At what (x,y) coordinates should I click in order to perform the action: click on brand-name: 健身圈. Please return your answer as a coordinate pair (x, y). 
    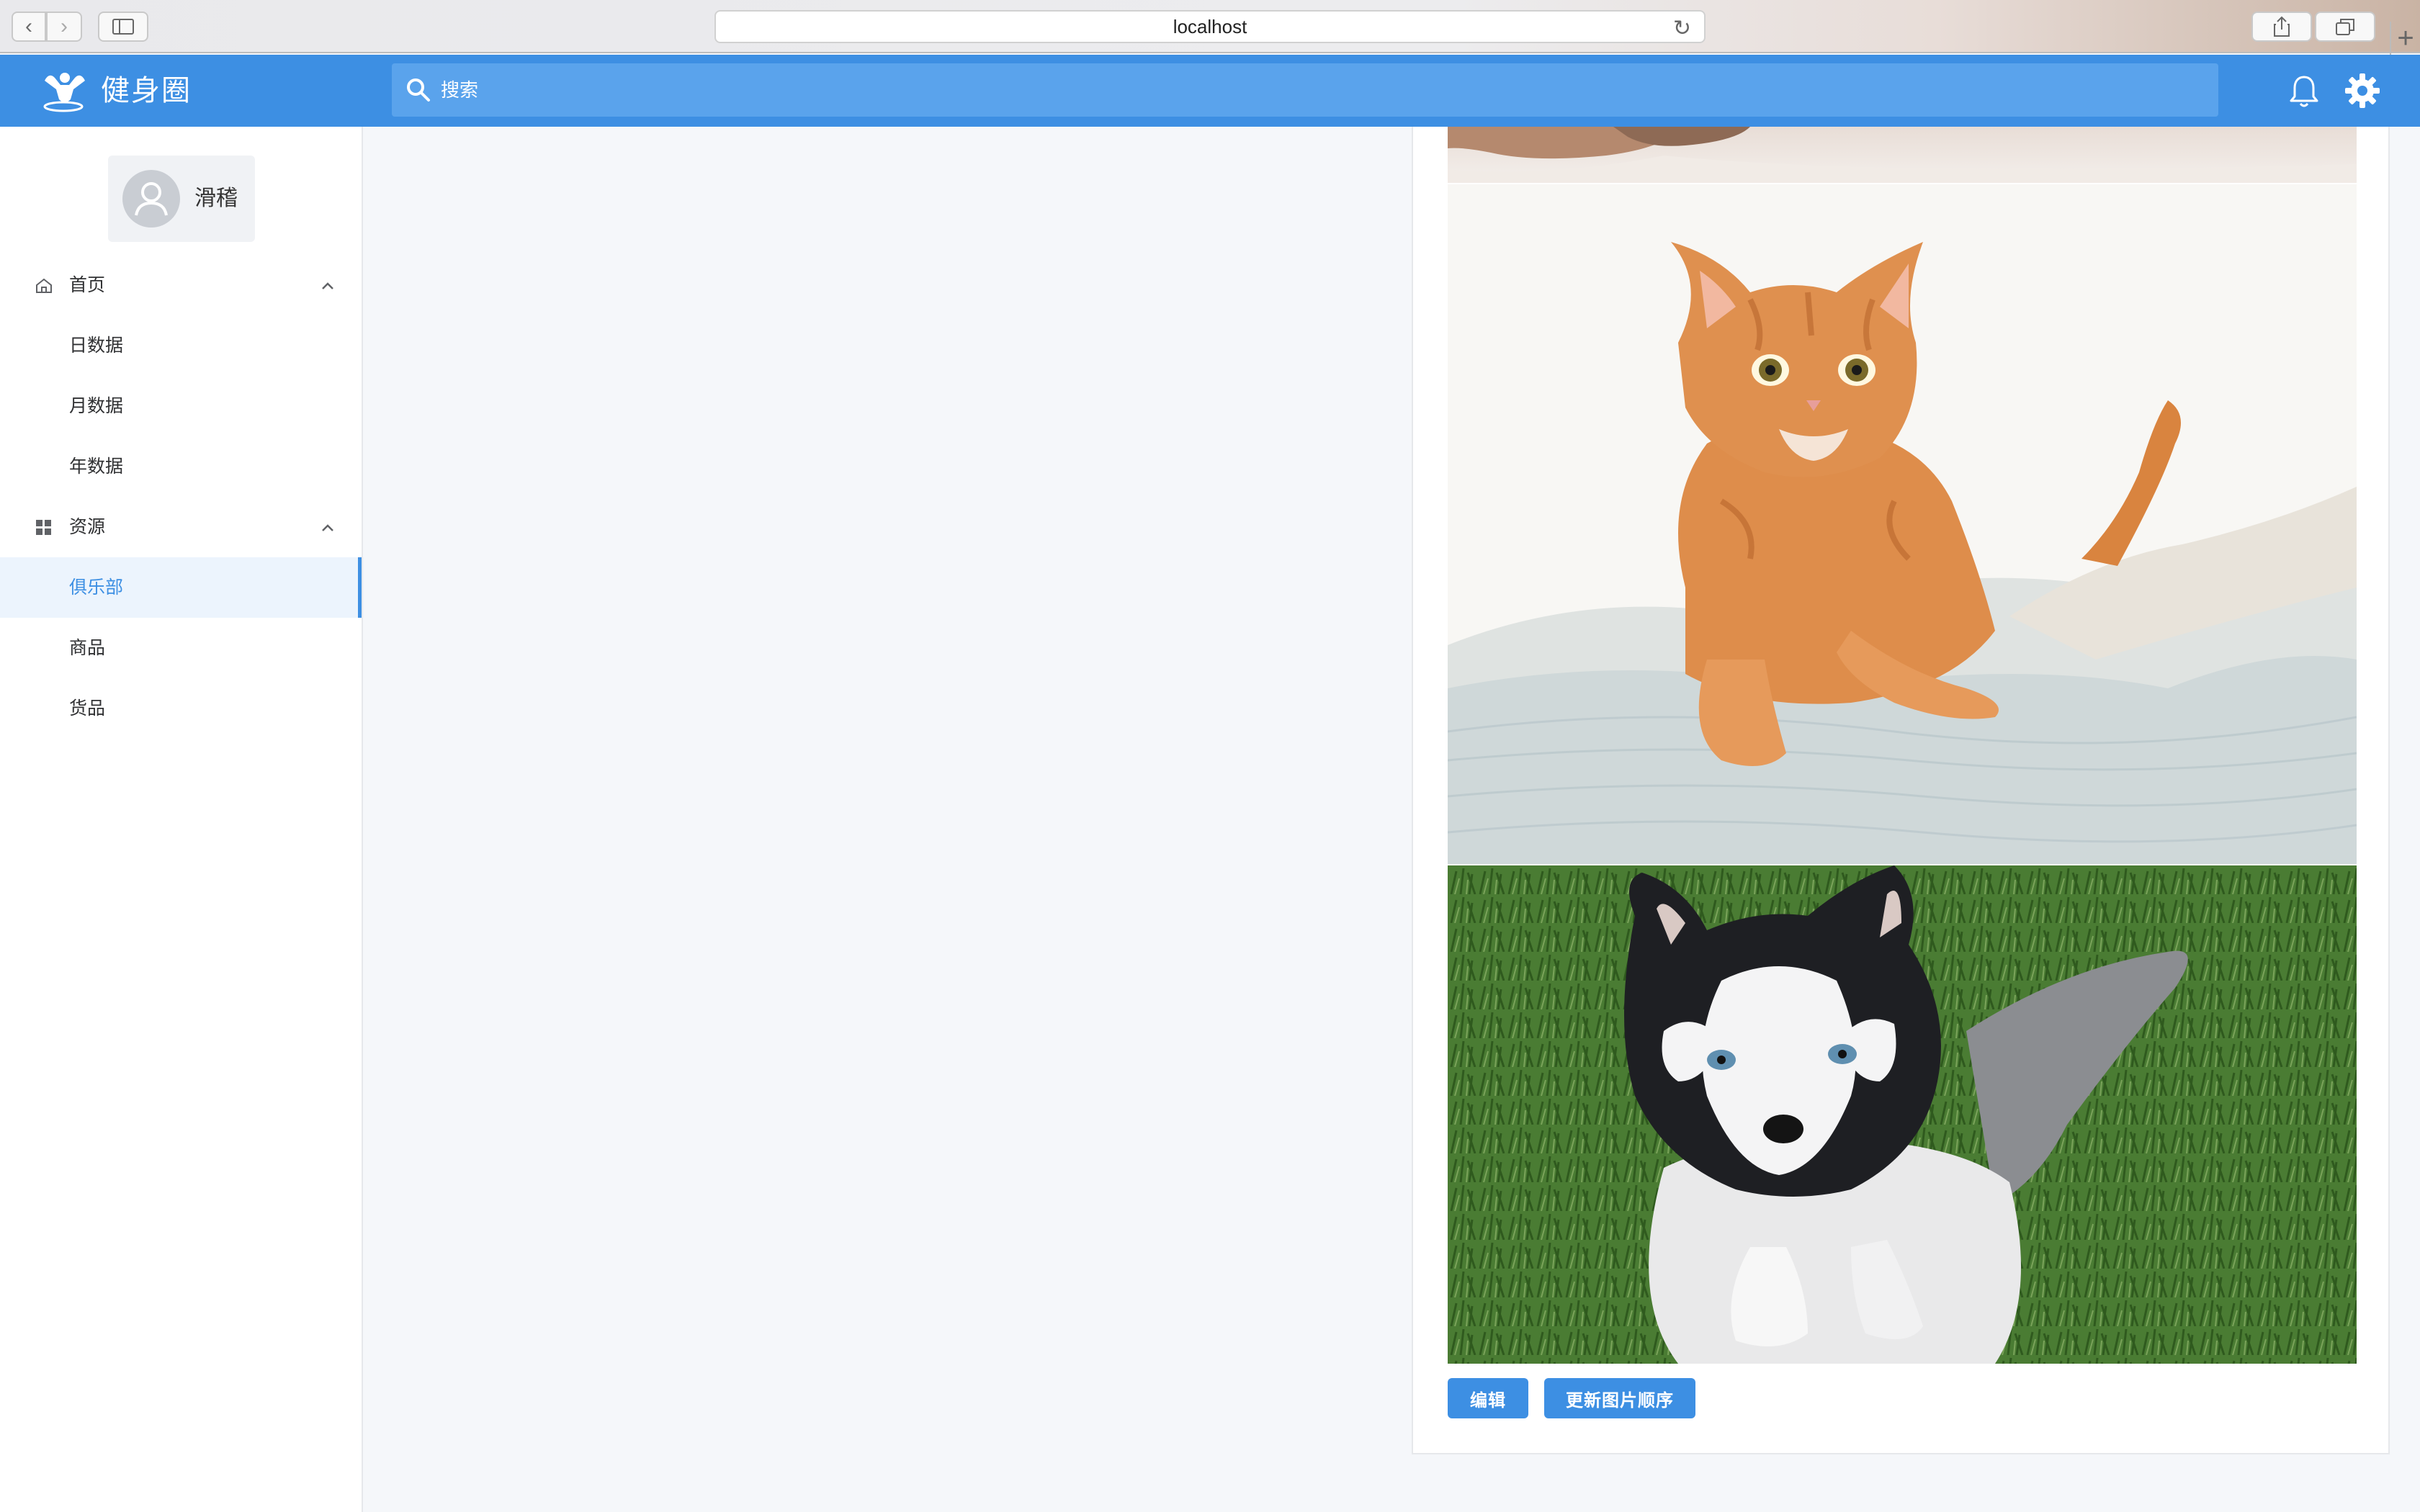
    Looking at the image, I should click on (146, 91).